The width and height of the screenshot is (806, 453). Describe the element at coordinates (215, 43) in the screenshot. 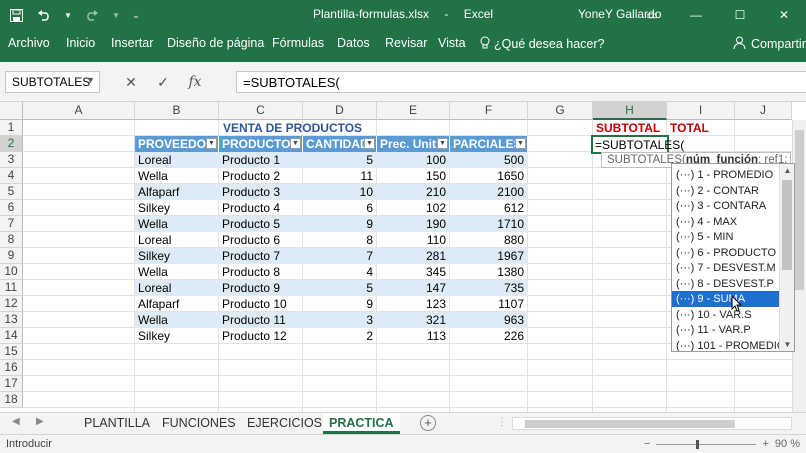

I see `tab-diseno-de-pagina: Diseño de página` at that location.